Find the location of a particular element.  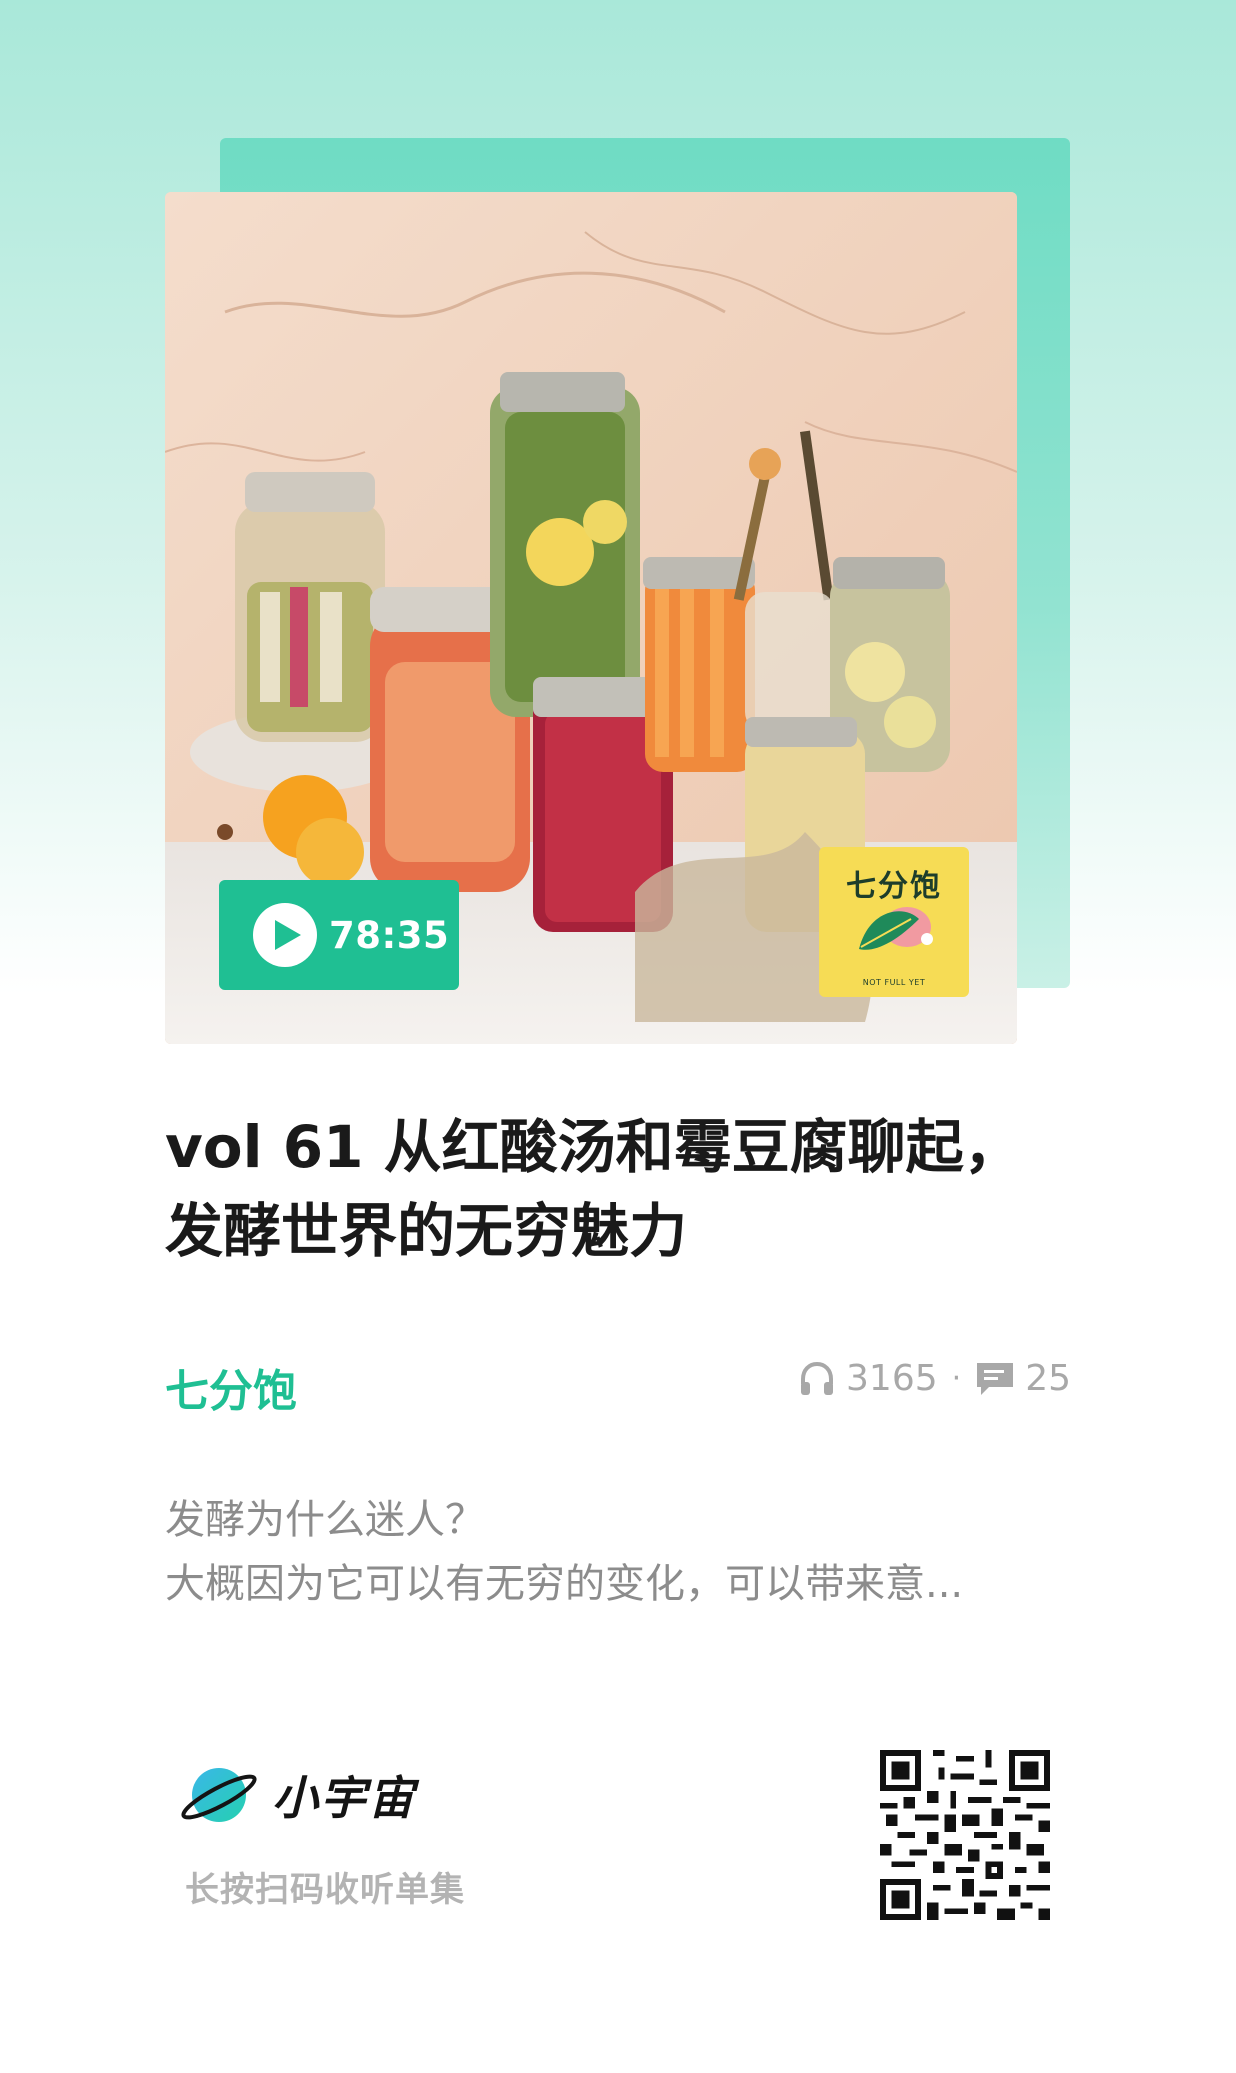

episode-duration: 78:35 is located at coordinates (389, 935).